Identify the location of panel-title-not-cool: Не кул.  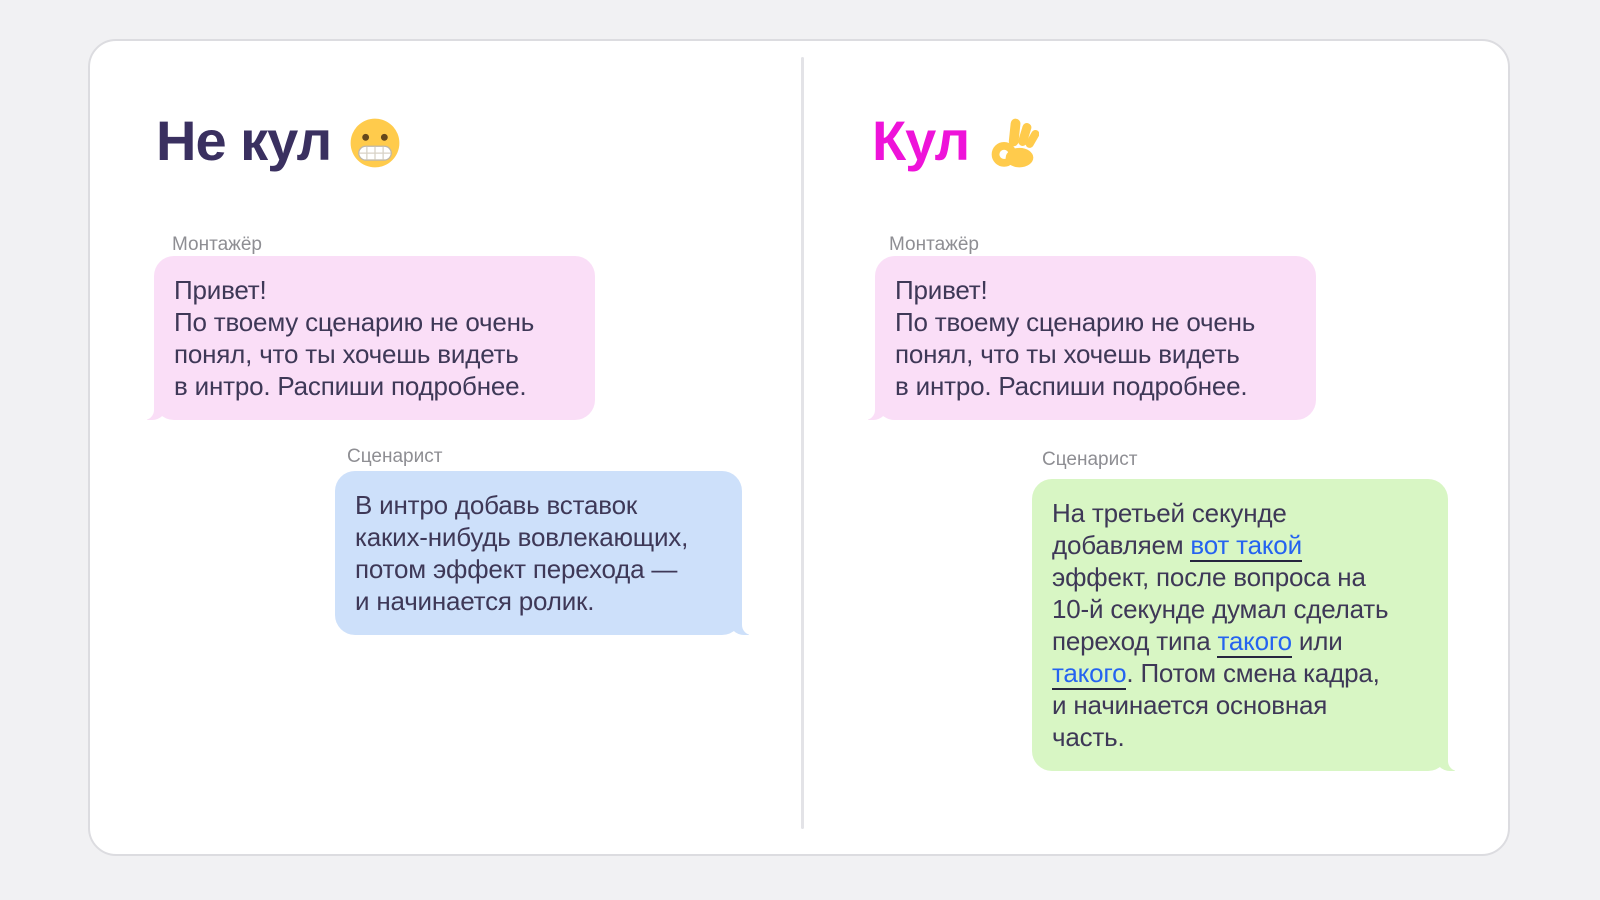
(278, 141).